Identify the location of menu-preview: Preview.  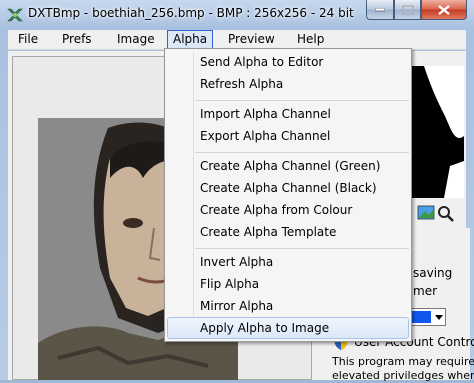
(251, 40).